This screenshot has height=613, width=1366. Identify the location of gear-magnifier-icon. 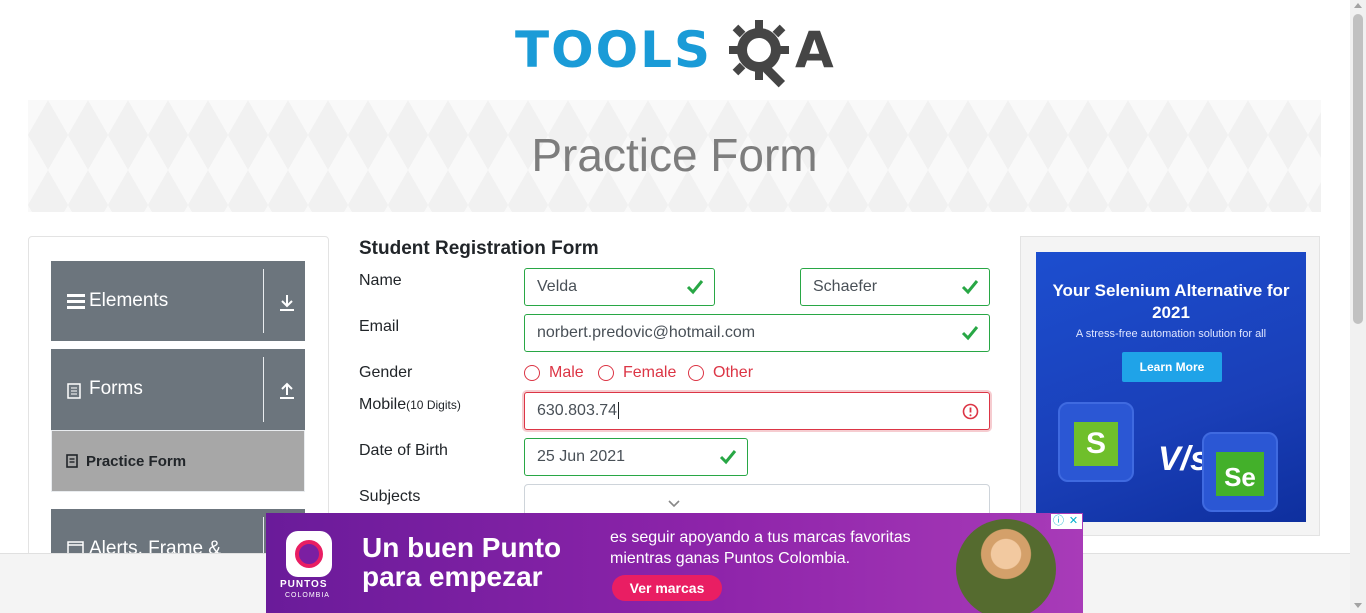
(759, 54).